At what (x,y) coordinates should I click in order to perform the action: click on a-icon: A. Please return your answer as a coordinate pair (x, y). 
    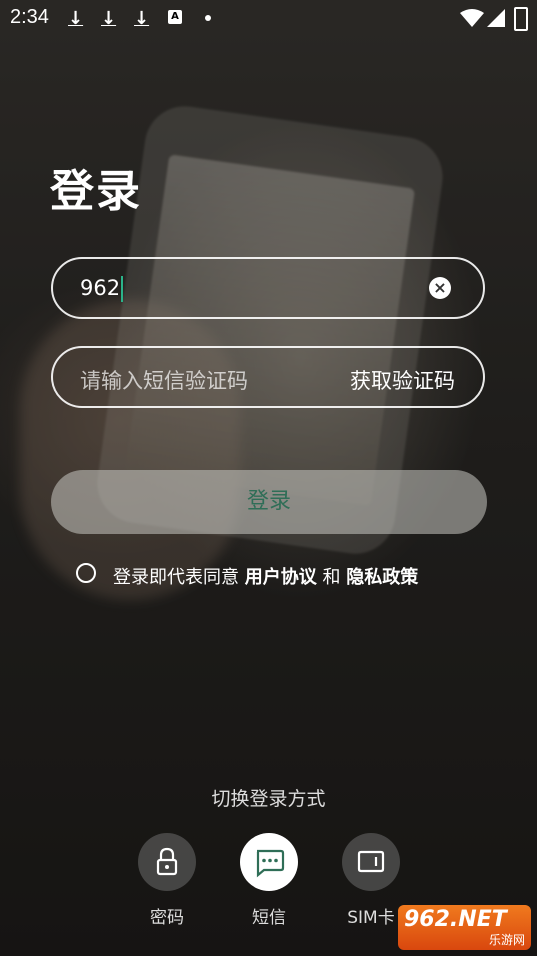
    Looking at the image, I should click on (175, 17).